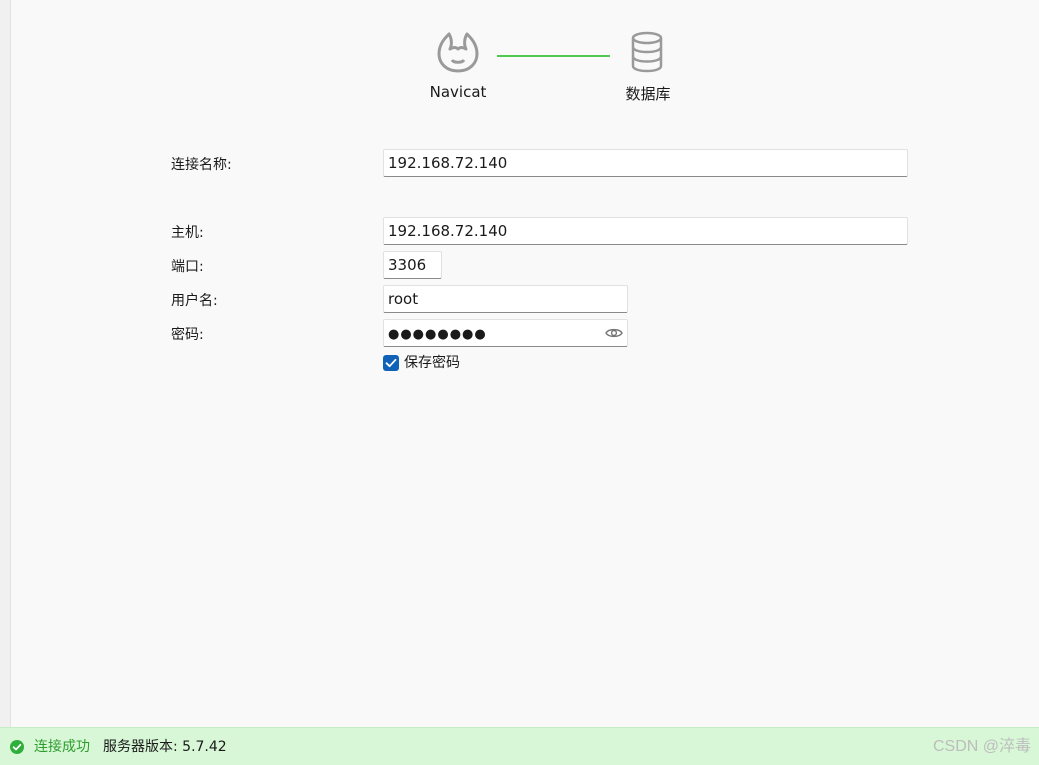 This screenshot has height=765, width=1039. I want to click on connection-status-text: 连接成功, so click(62, 747).